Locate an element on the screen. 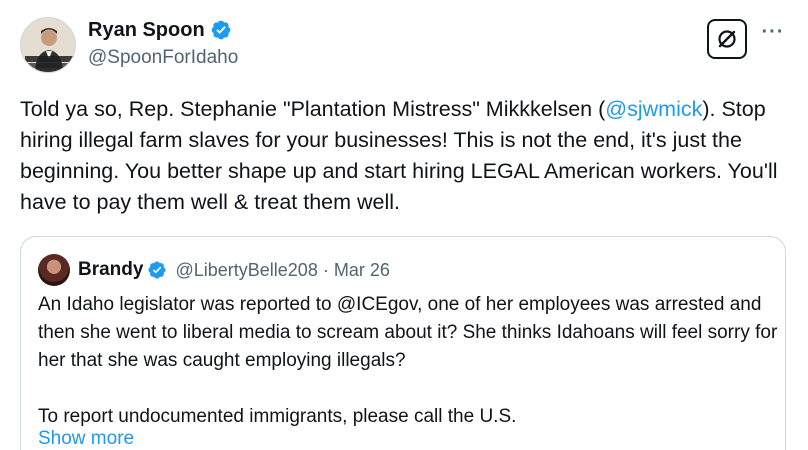 The image size is (808, 450). quote-author-name: Brandy is located at coordinates (110, 270).